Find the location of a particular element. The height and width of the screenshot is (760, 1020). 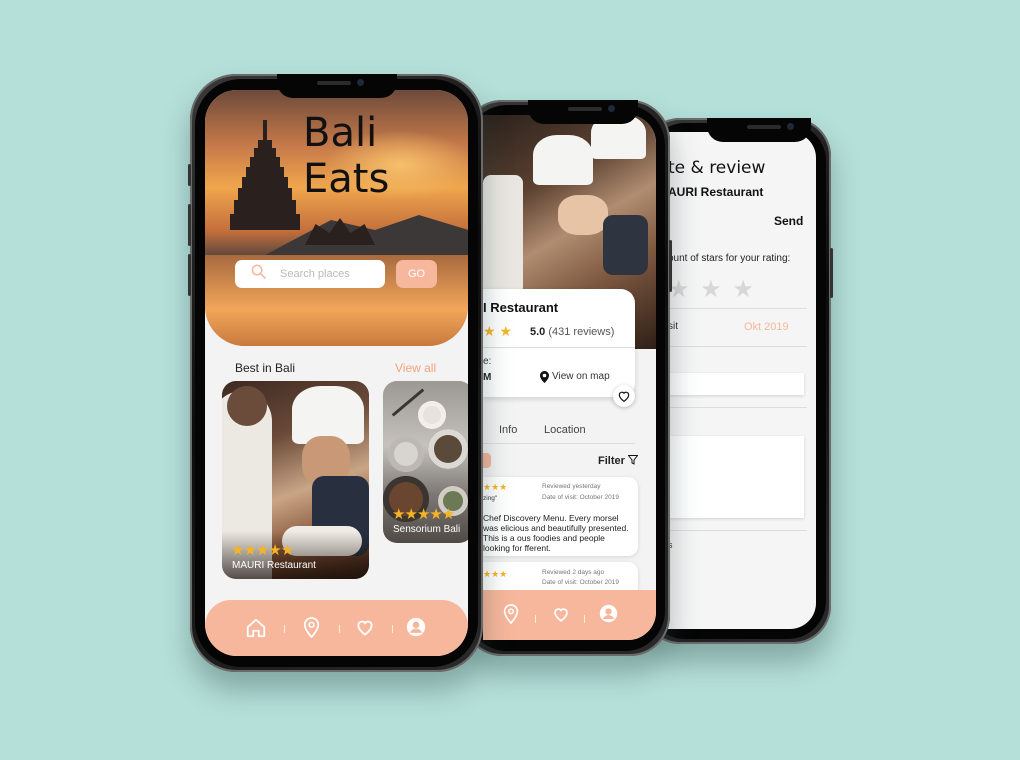

card-title: Sensorium Bali is located at coordinates (427, 529).